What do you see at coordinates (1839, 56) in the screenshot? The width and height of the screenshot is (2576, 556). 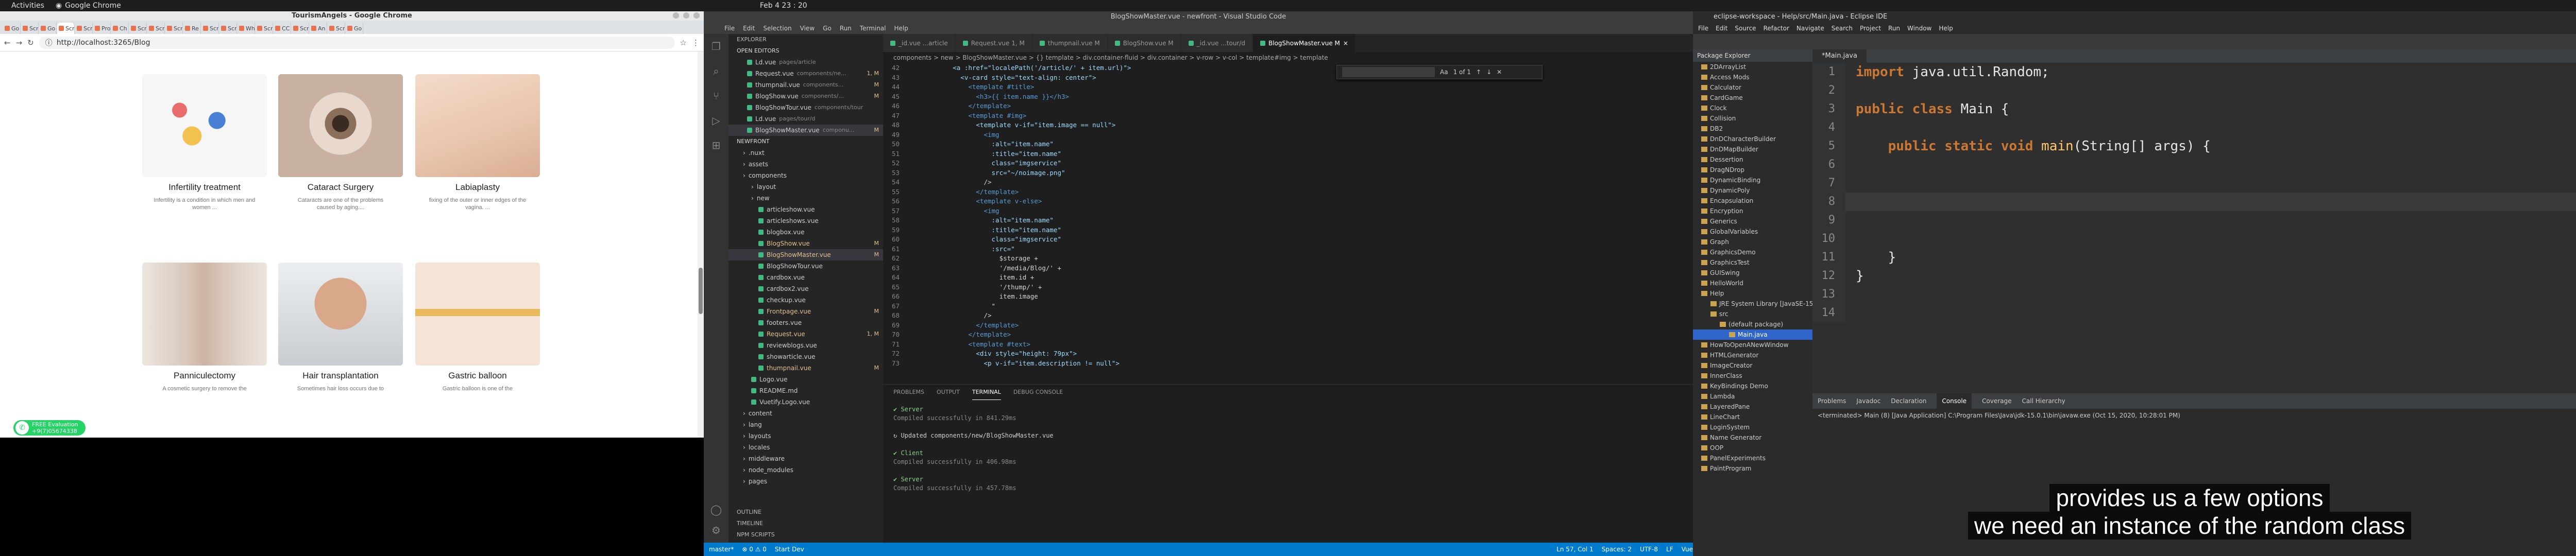 I see `editor-tab-main-java: *Main.java` at bounding box center [1839, 56].